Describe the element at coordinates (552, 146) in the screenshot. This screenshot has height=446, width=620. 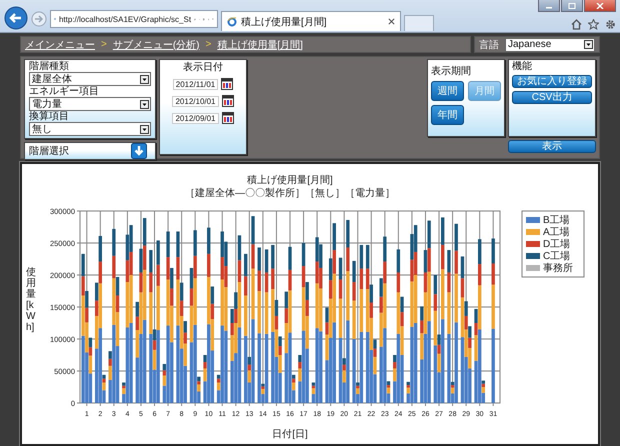
I see `show-button: 表示` at that location.